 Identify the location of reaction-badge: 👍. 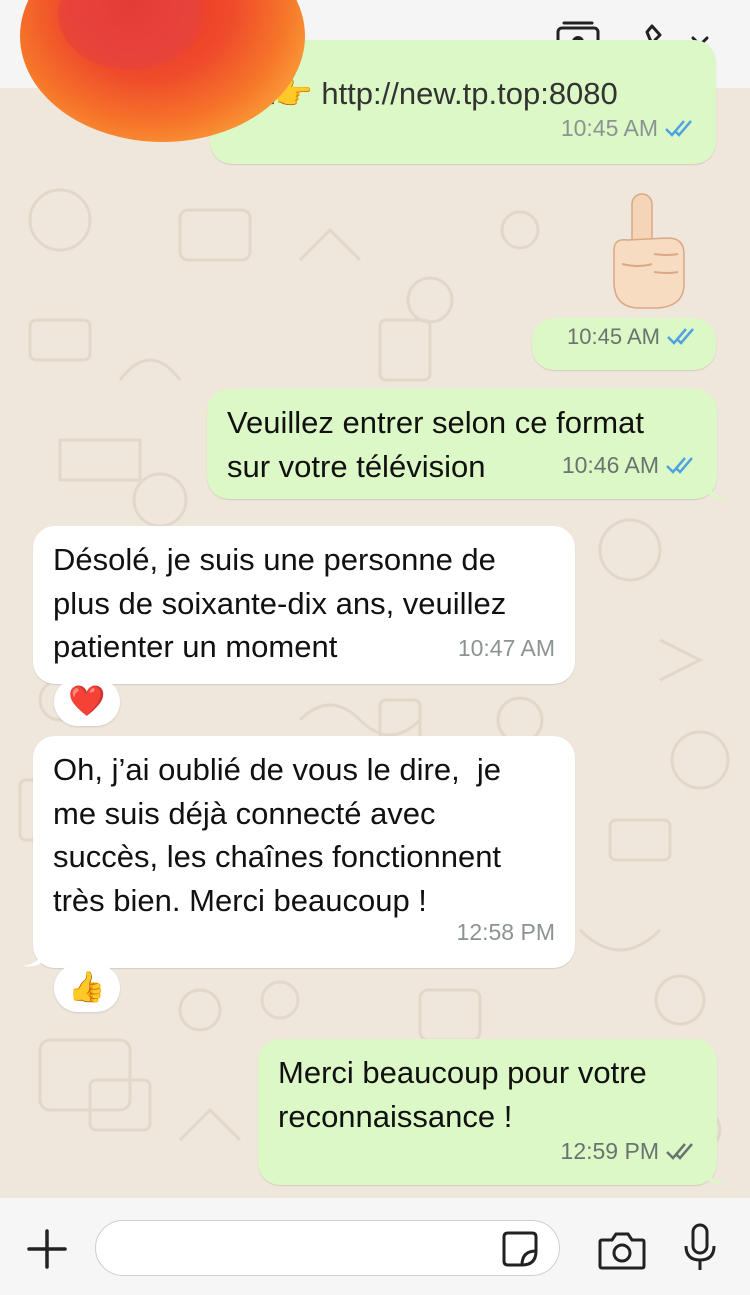
(87, 988).